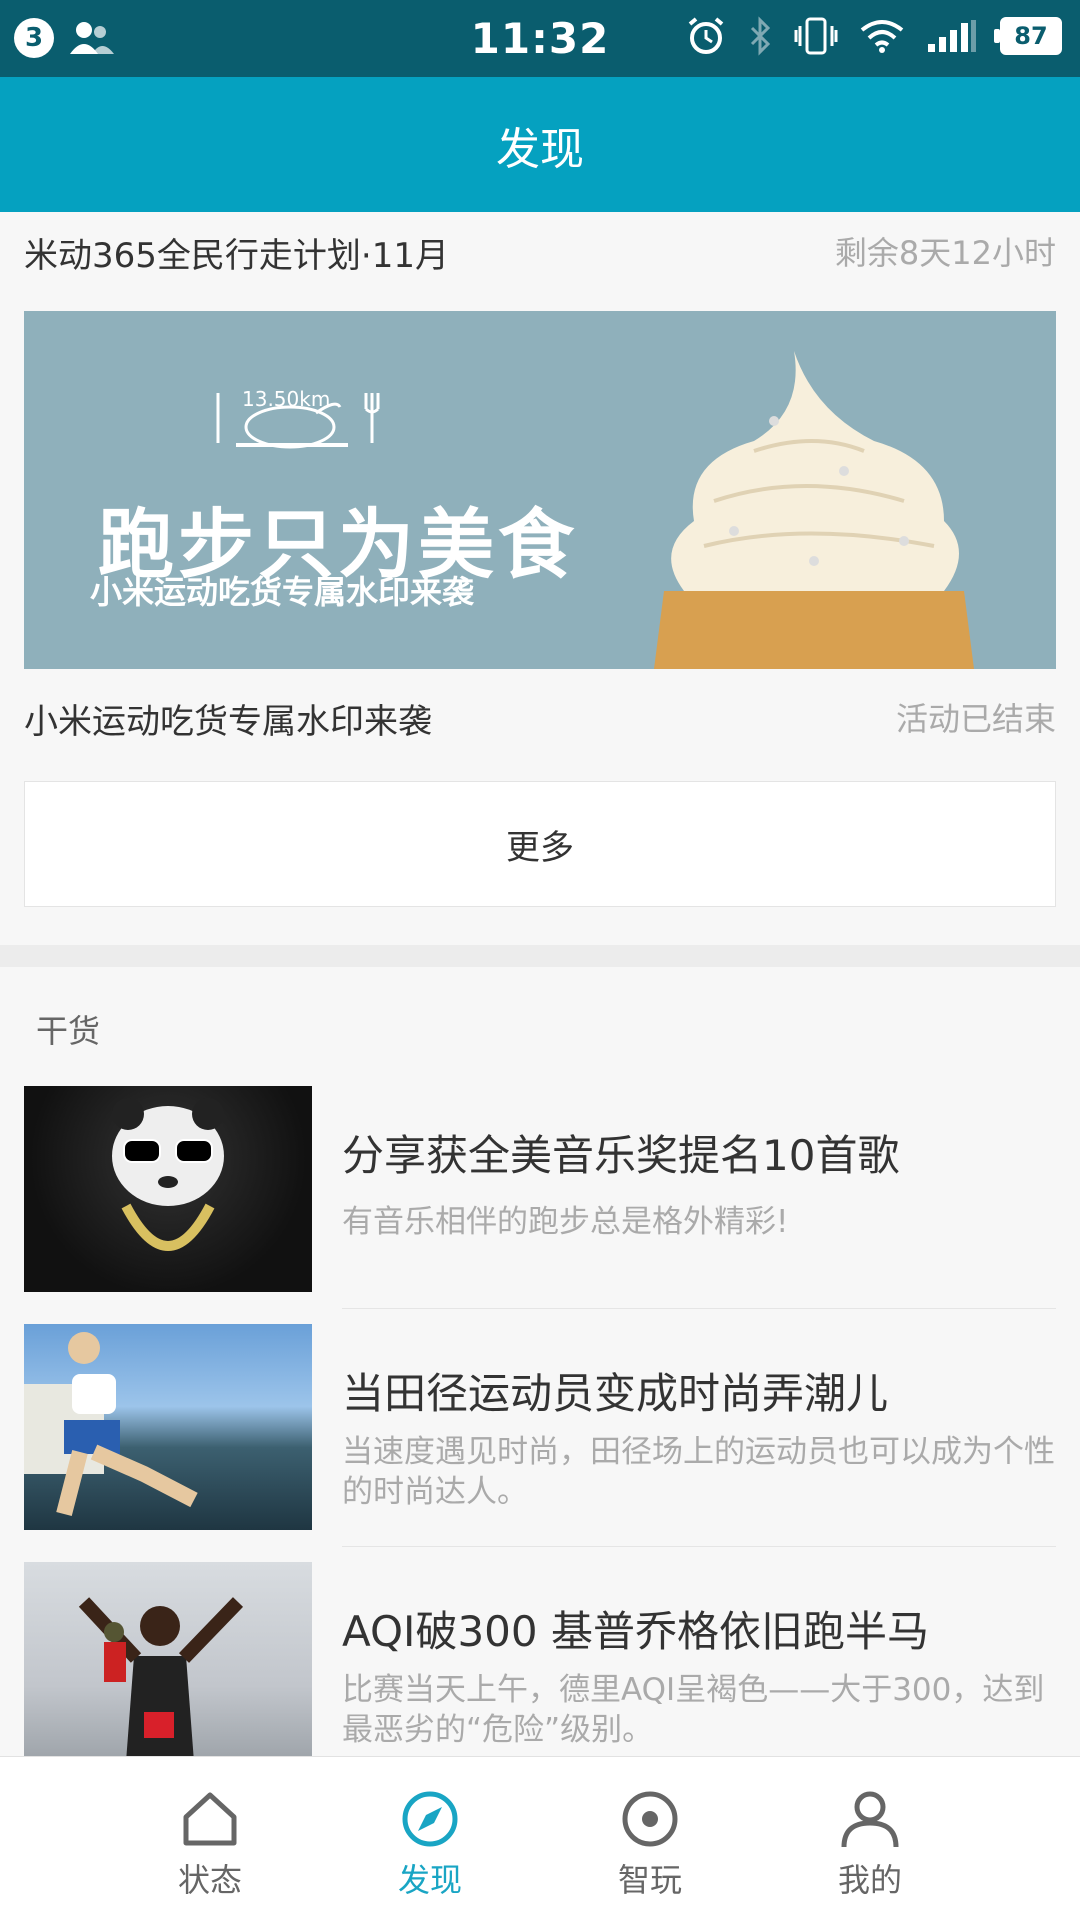 This screenshot has height=1921, width=1080. I want to click on nav-item-status: 状态, so click(210, 1839).